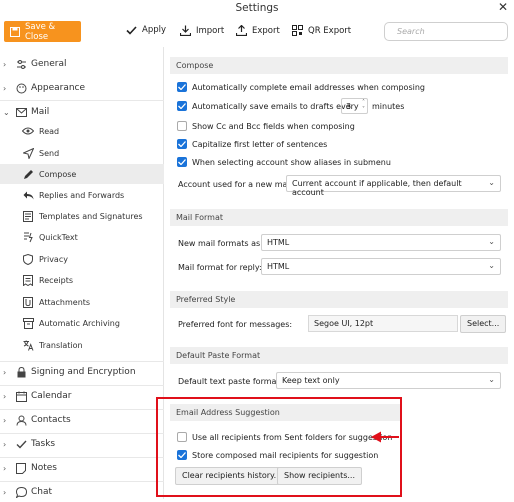 This screenshot has height=502, width=514. I want to click on select-value: Keep text only, so click(311, 380).